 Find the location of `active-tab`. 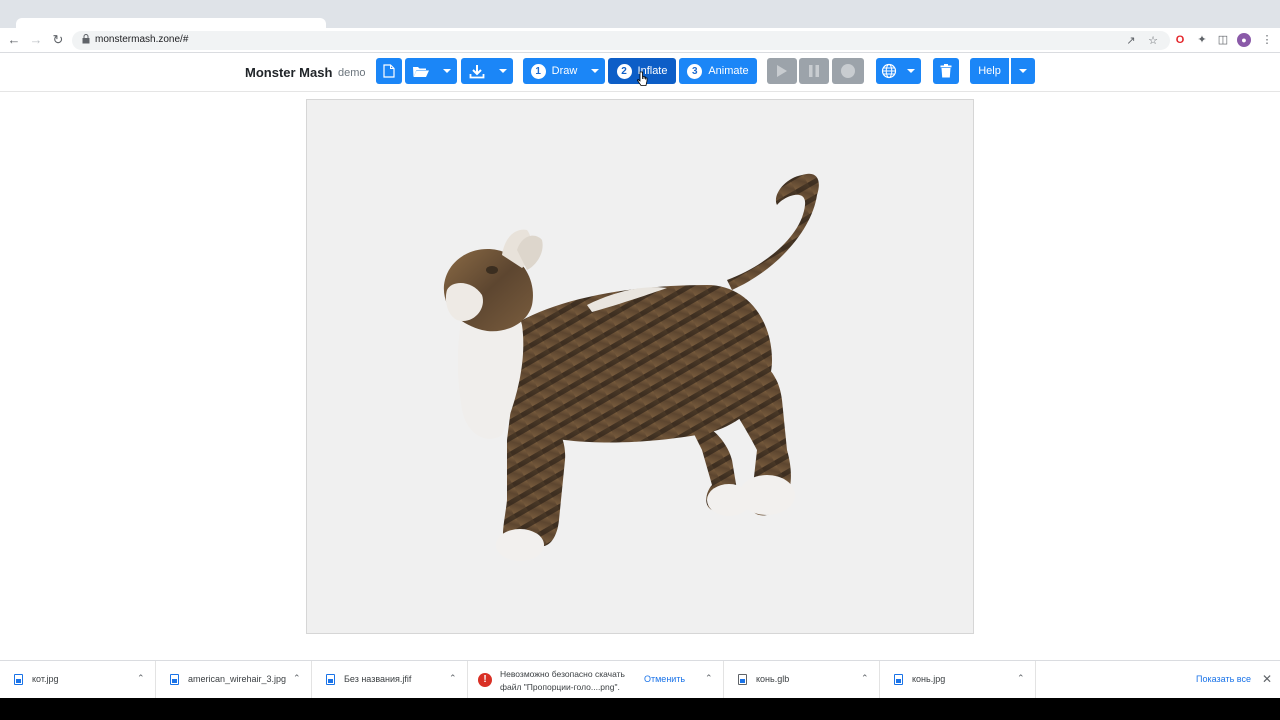

active-tab is located at coordinates (171, 23).